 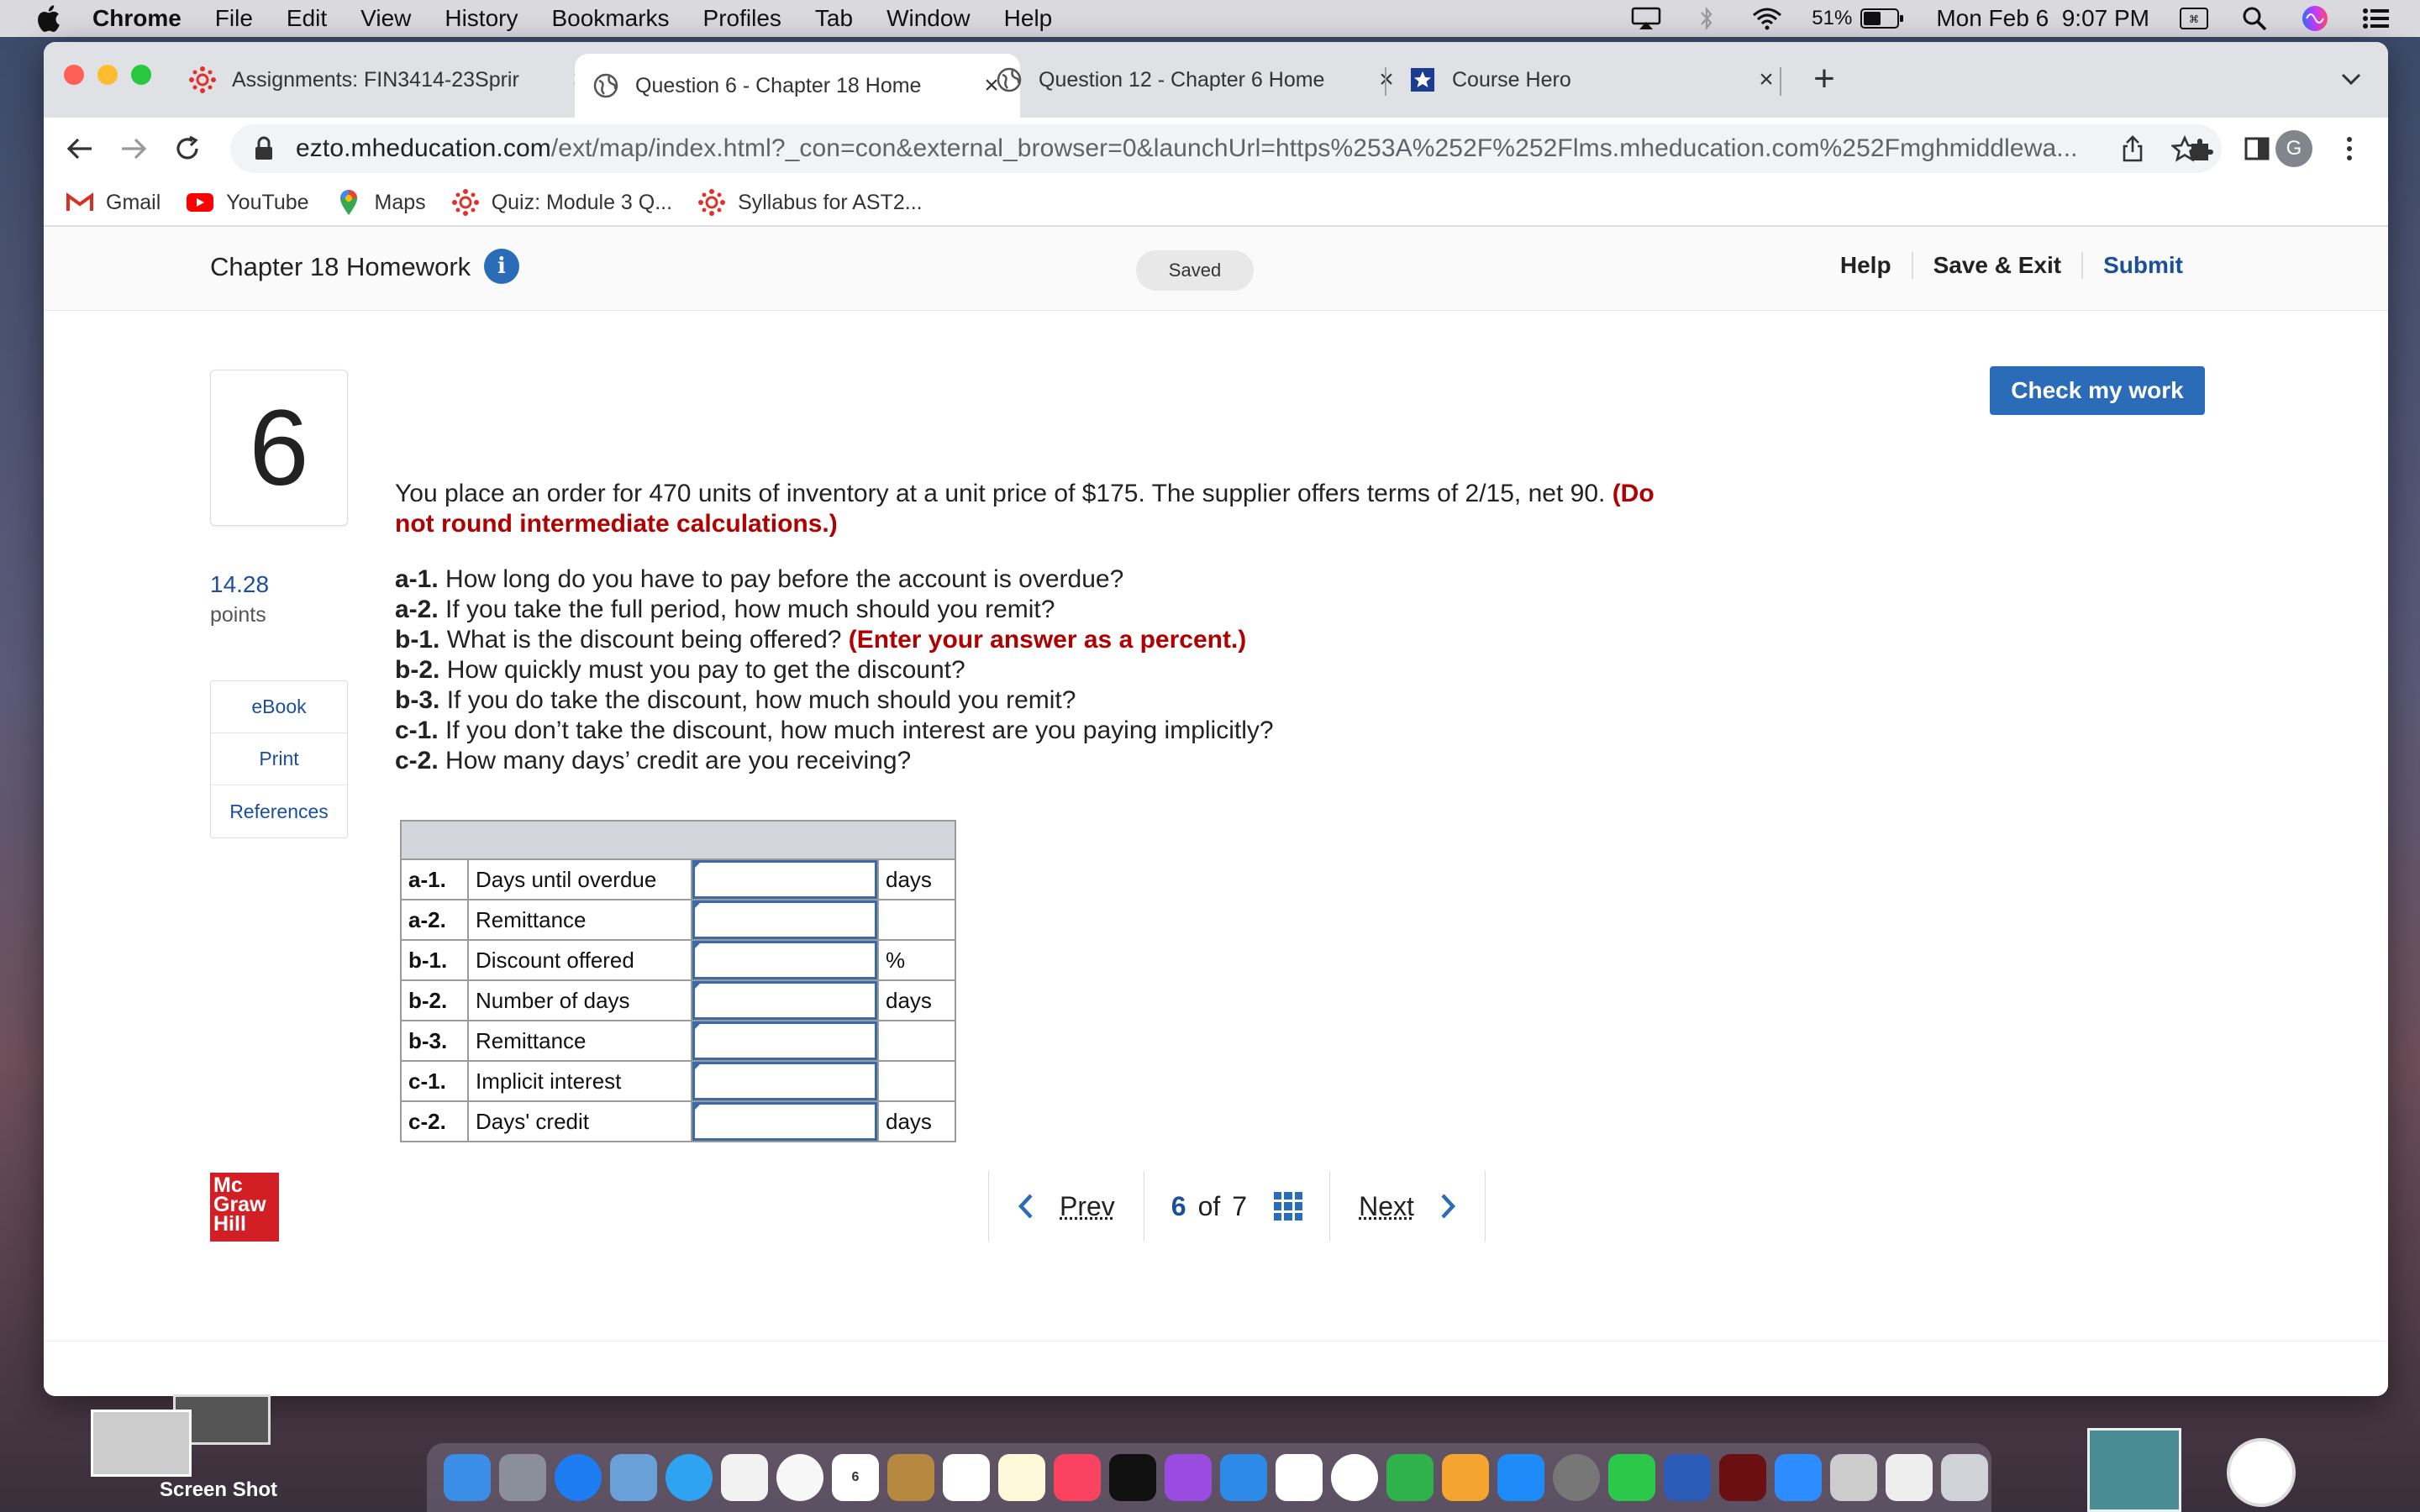 What do you see at coordinates (834, 18) in the screenshot?
I see `menu-tab: Tab` at bounding box center [834, 18].